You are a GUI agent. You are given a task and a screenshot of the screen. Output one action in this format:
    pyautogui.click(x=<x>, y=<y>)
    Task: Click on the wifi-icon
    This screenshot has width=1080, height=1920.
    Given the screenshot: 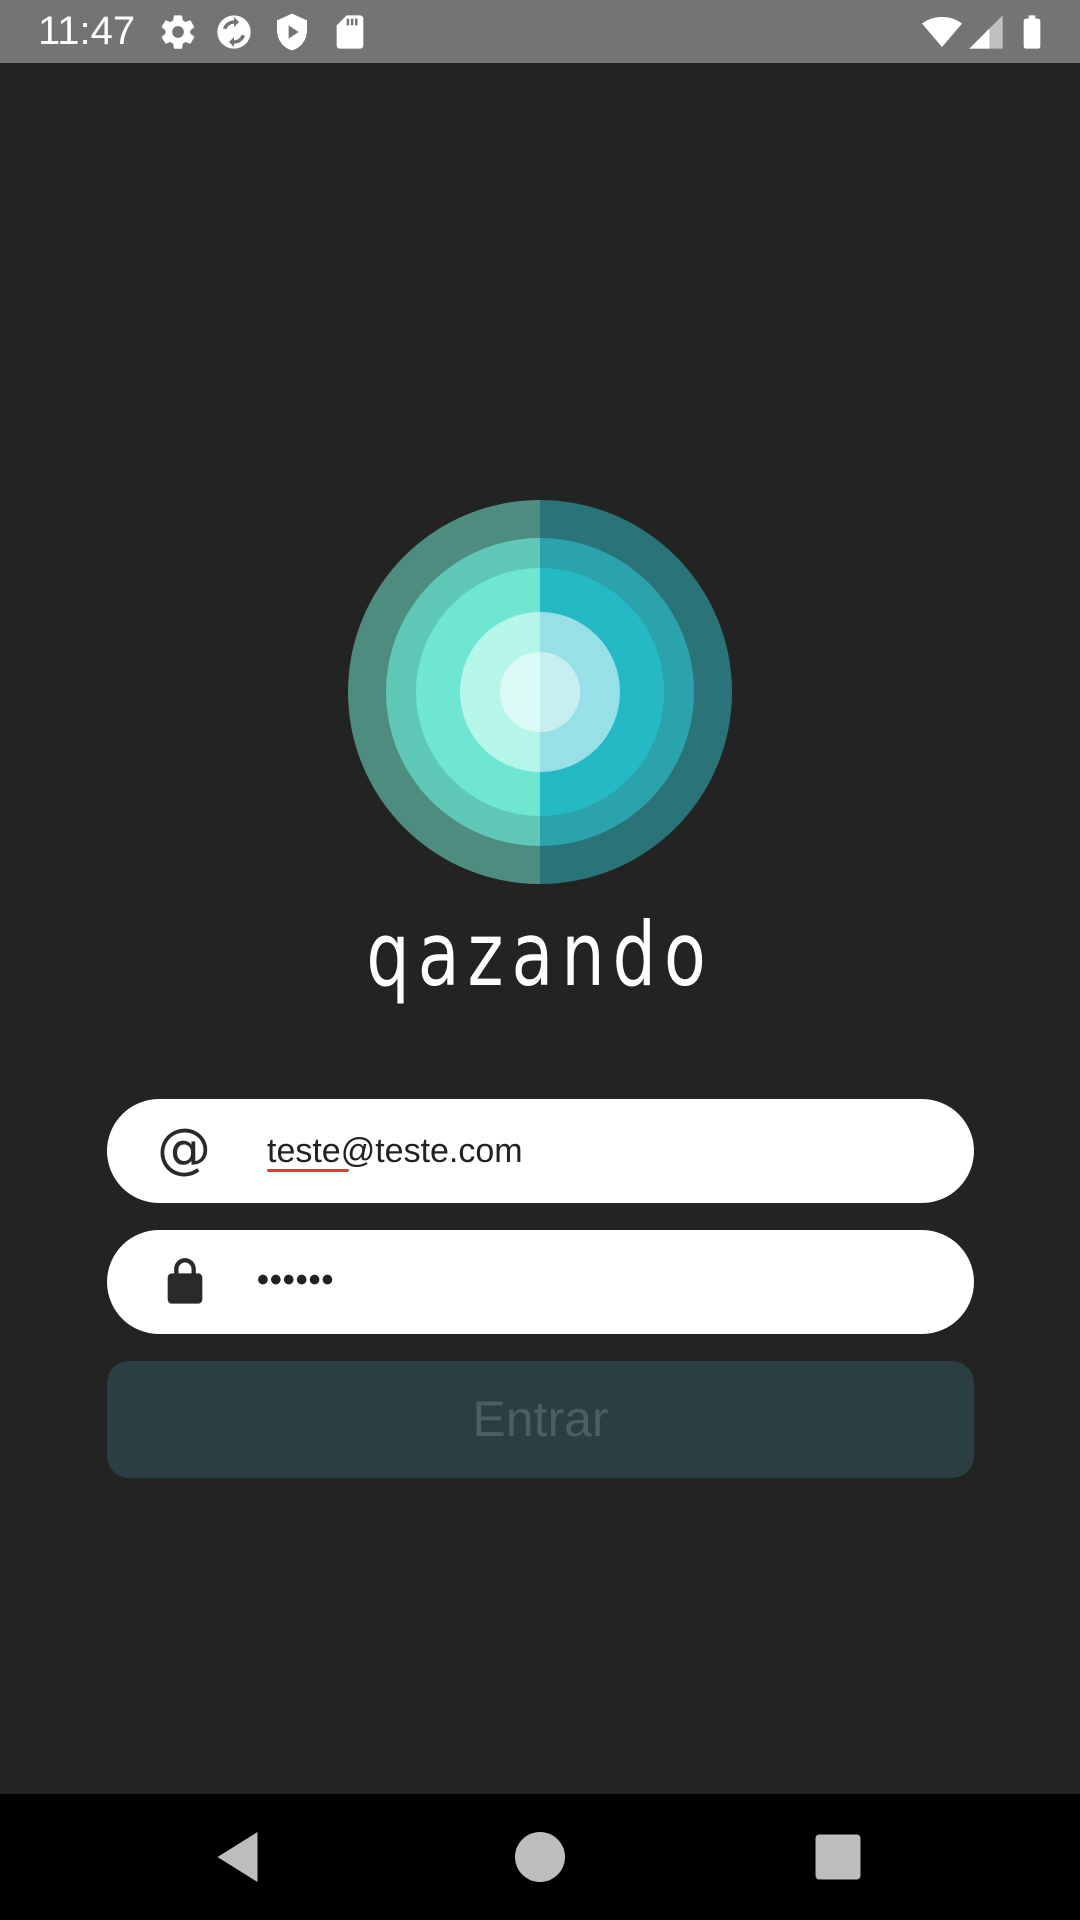 What is the action you would take?
    pyautogui.click(x=942, y=32)
    